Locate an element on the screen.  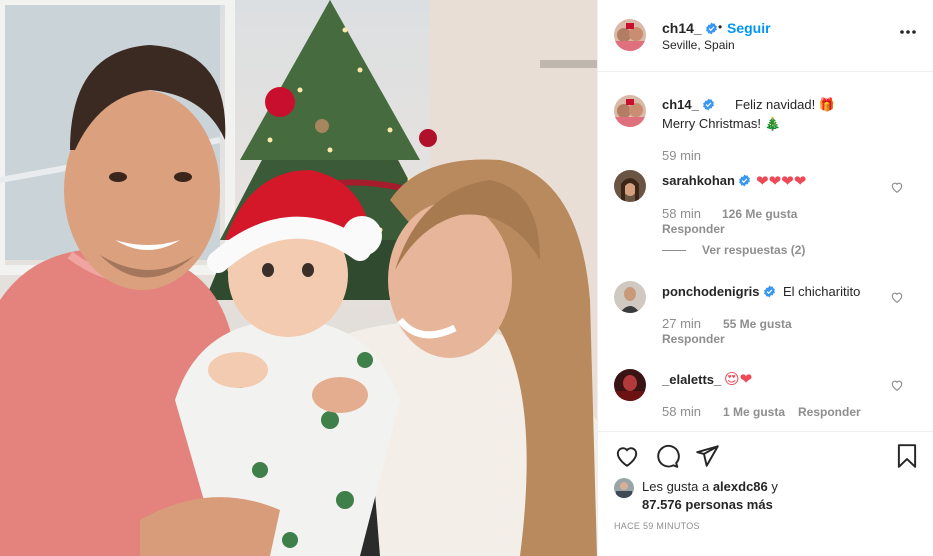
author-avatar-image is located at coordinates (630, 35).